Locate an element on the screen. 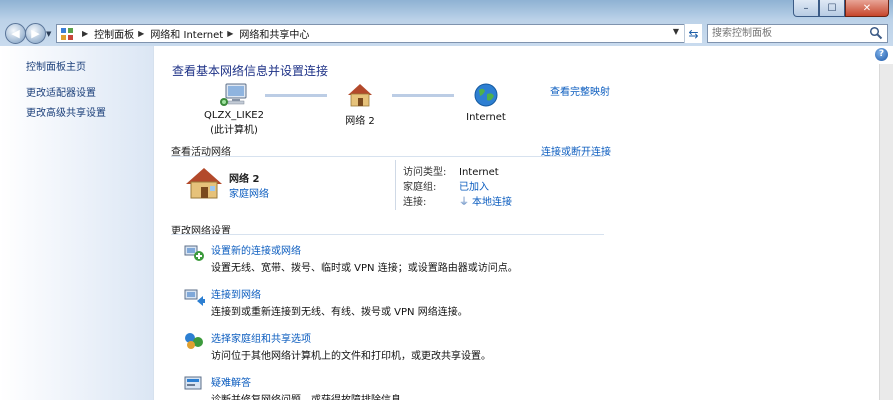  homegroup-sharing-desc: 访问位于其他网络计算机上的文件和打印机，或更改共享设置。 is located at coordinates (351, 356).